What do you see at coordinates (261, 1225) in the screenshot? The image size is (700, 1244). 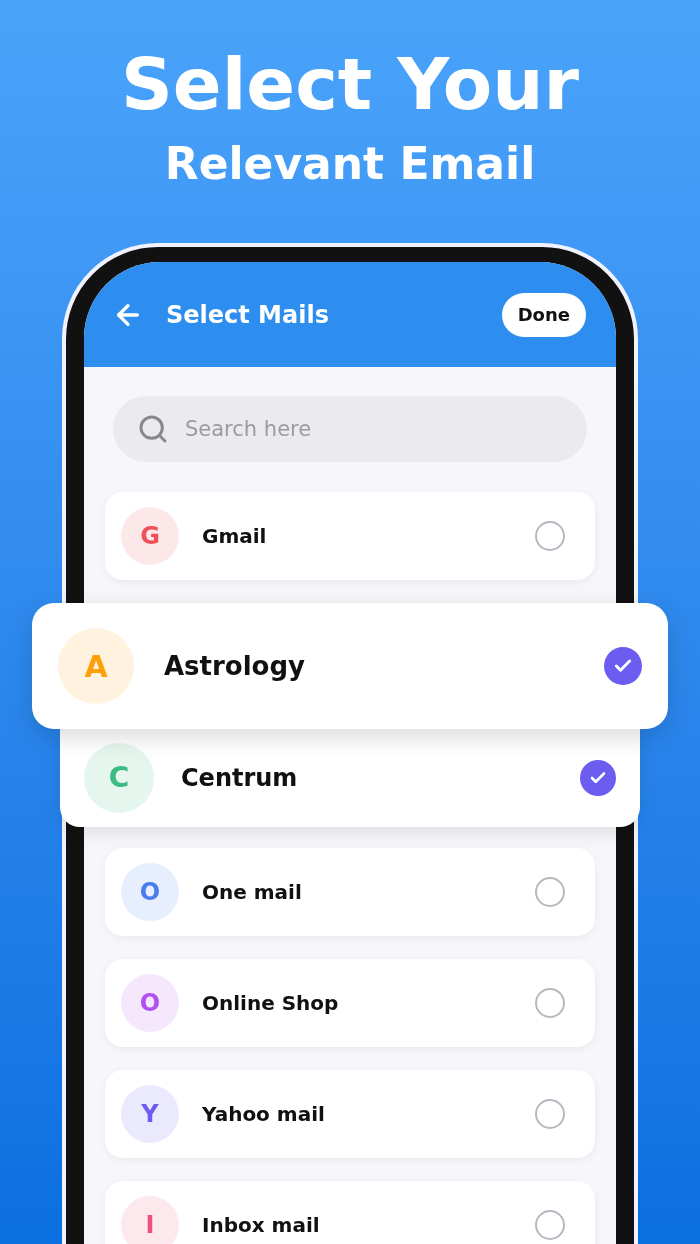 I see `mail-name: Inbox mail` at bounding box center [261, 1225].